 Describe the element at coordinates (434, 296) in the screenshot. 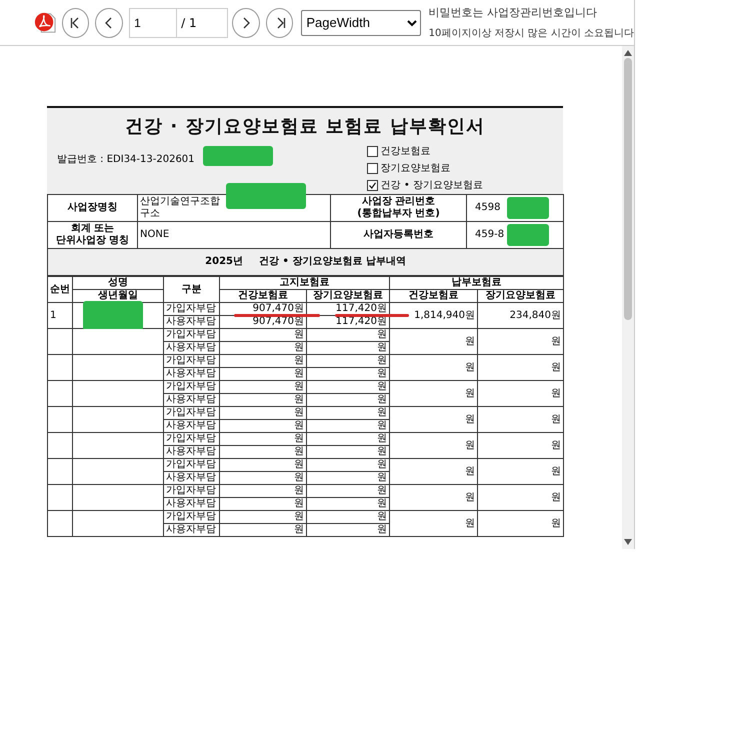

I see `column-header: 건강보험료` at that location.